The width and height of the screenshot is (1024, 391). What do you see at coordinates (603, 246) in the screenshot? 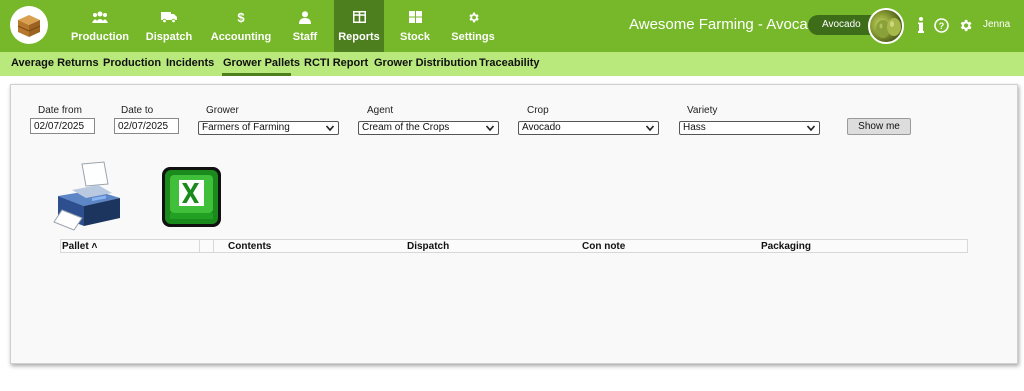
I see `column-header-con-note: Con note` at bounding box center [603, 246].